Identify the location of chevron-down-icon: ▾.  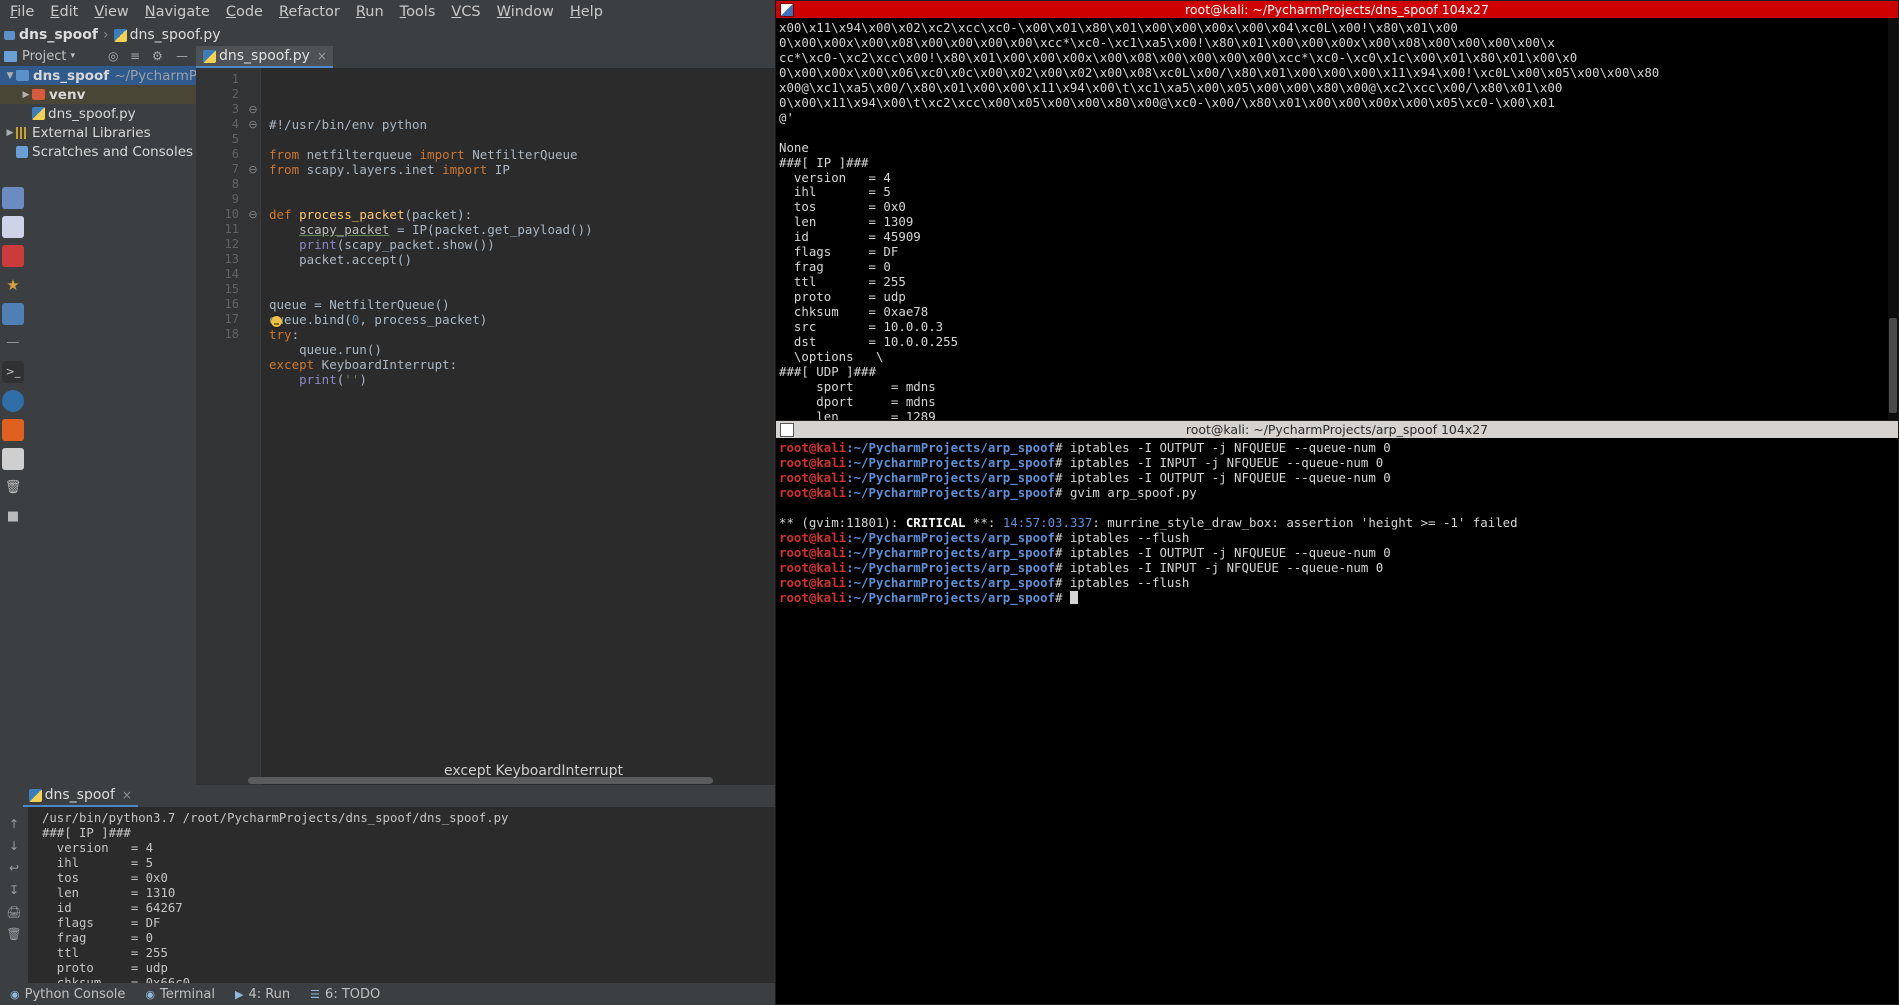
(72, 56).